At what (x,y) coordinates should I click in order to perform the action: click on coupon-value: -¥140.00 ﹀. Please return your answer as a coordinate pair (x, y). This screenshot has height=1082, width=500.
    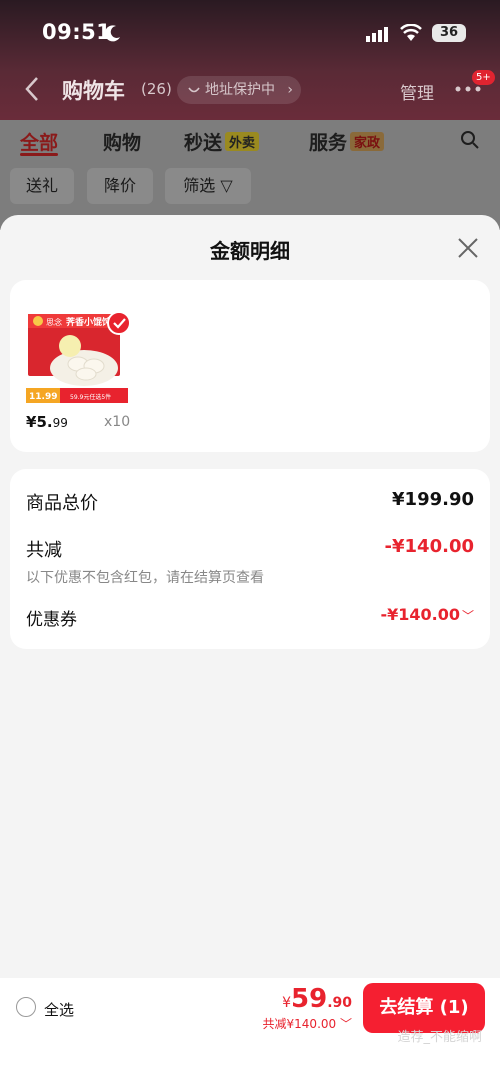
    Looking at the image, I should click on (427, 614).